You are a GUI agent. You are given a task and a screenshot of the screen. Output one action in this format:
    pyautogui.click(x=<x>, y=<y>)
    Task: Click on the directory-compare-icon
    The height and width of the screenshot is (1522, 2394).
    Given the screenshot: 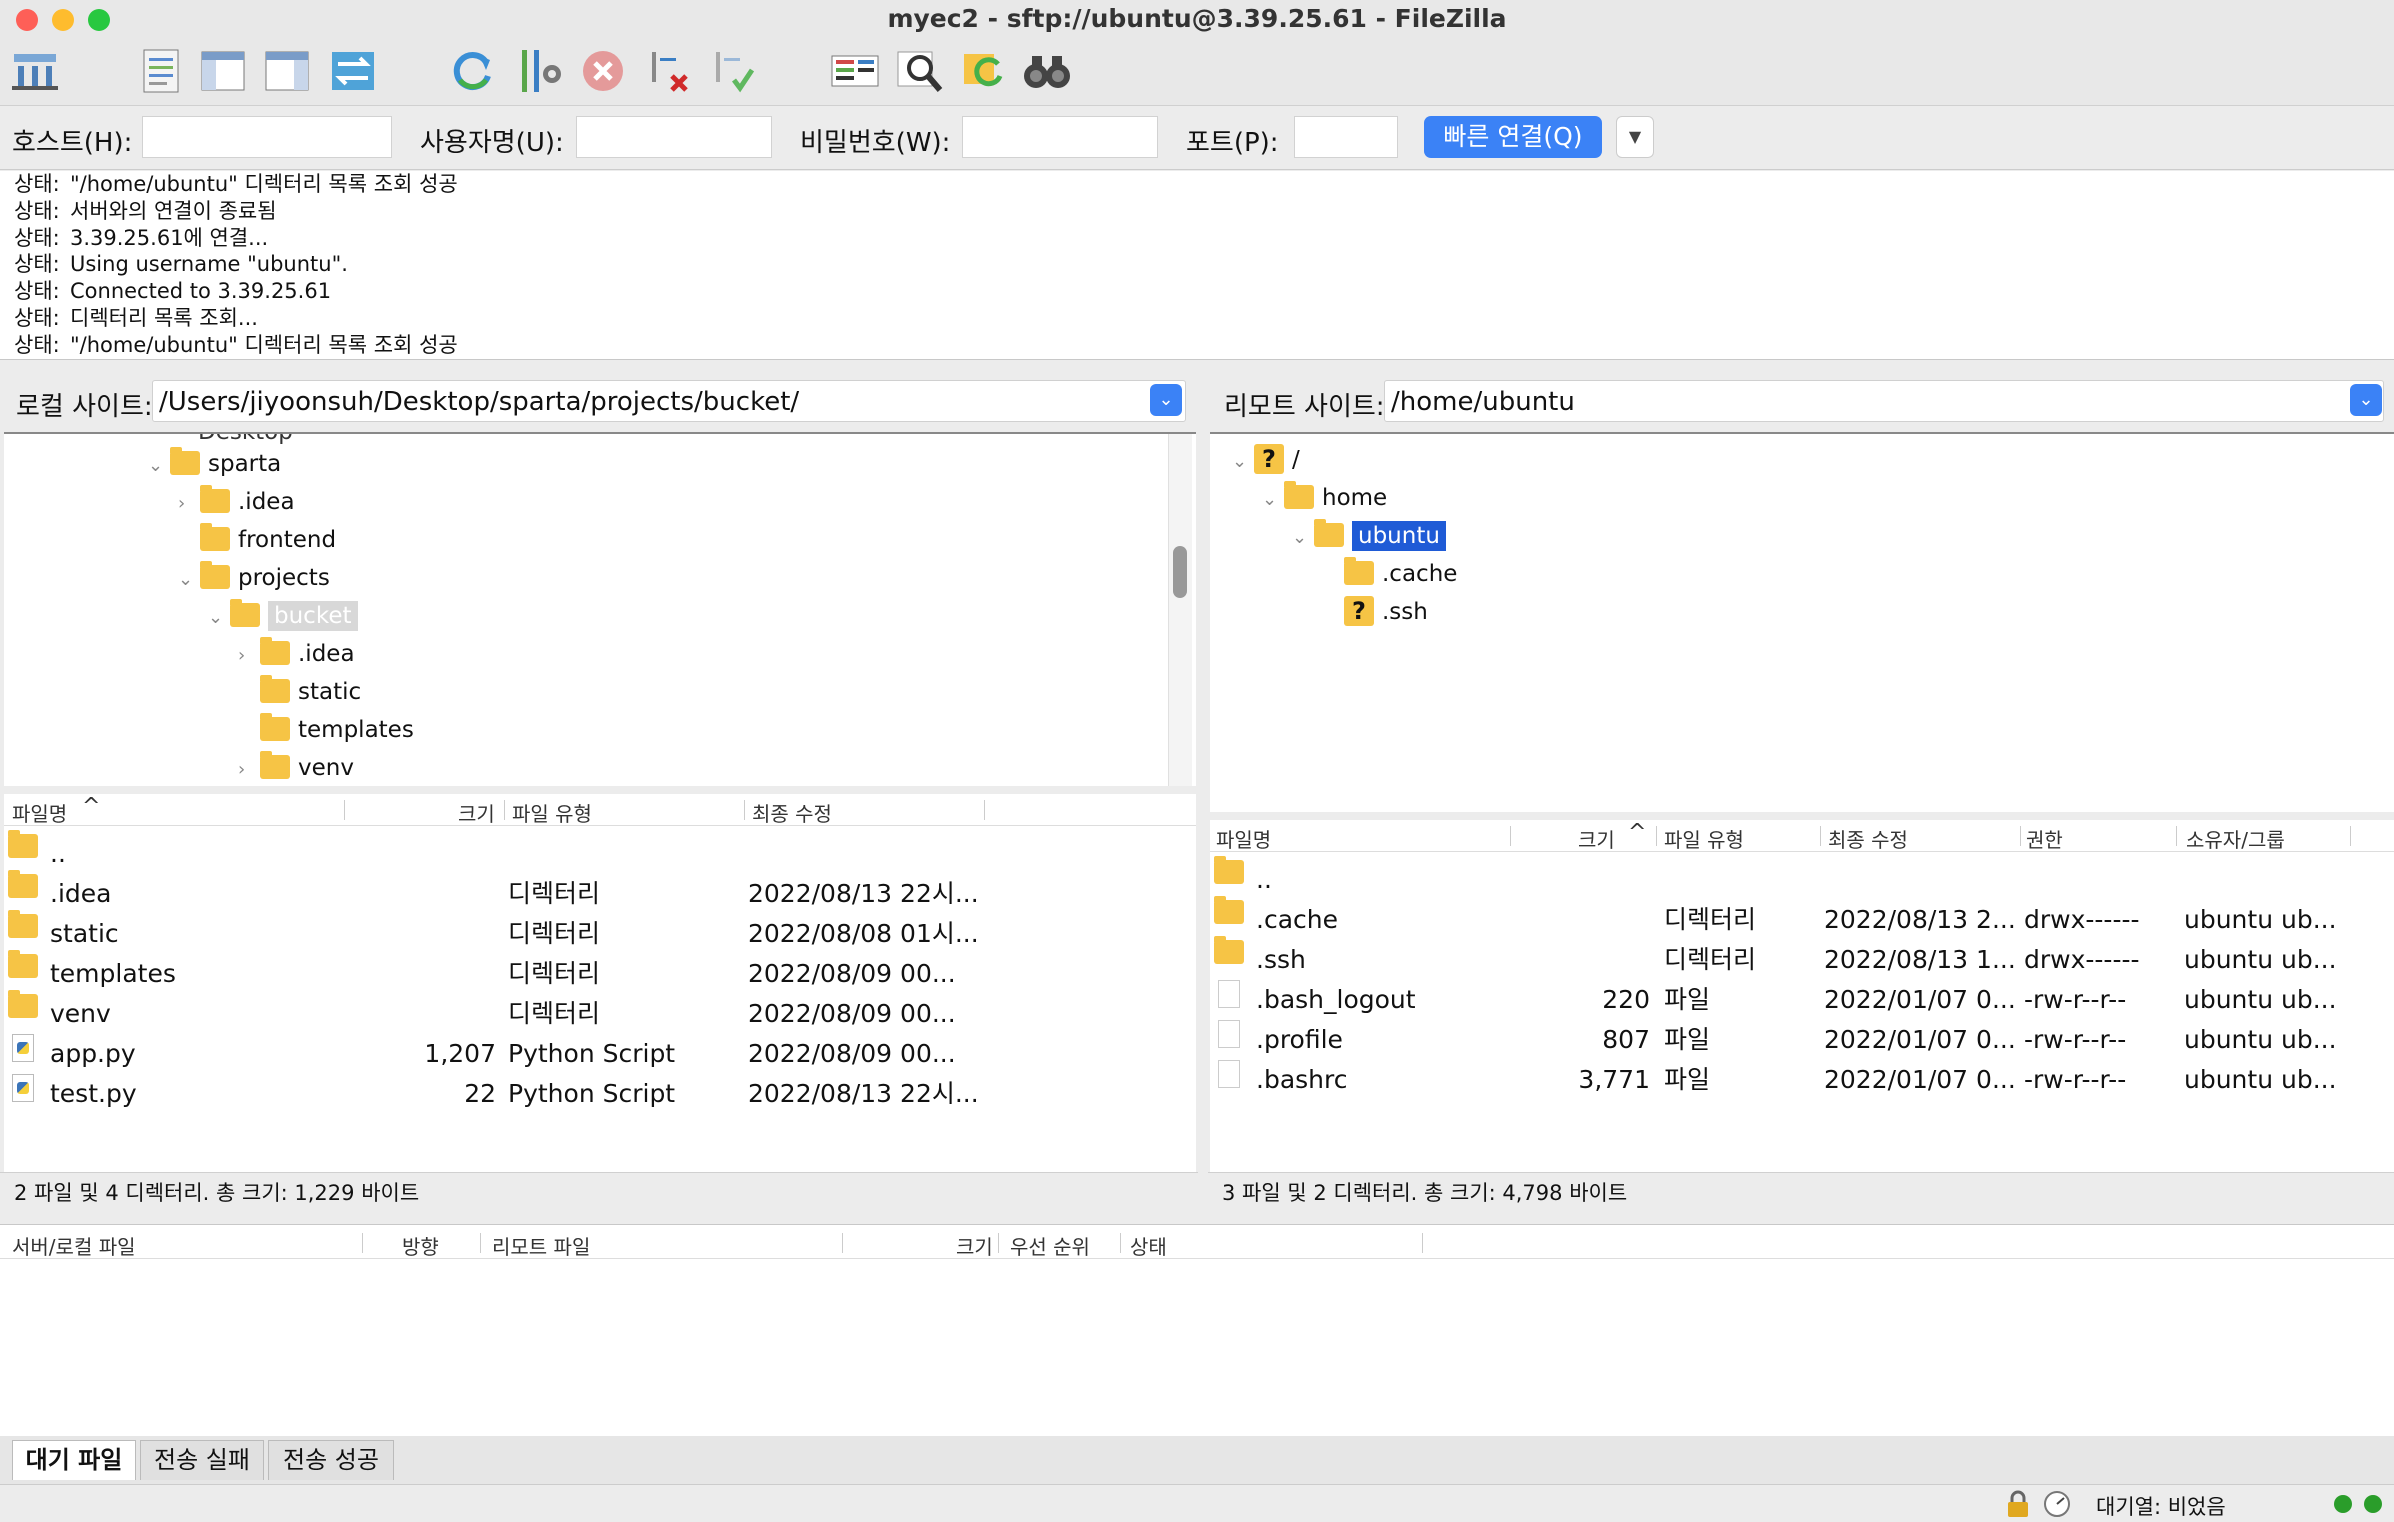 What is the action you would take?
    pyautogui.click(x=855, y=71)
    